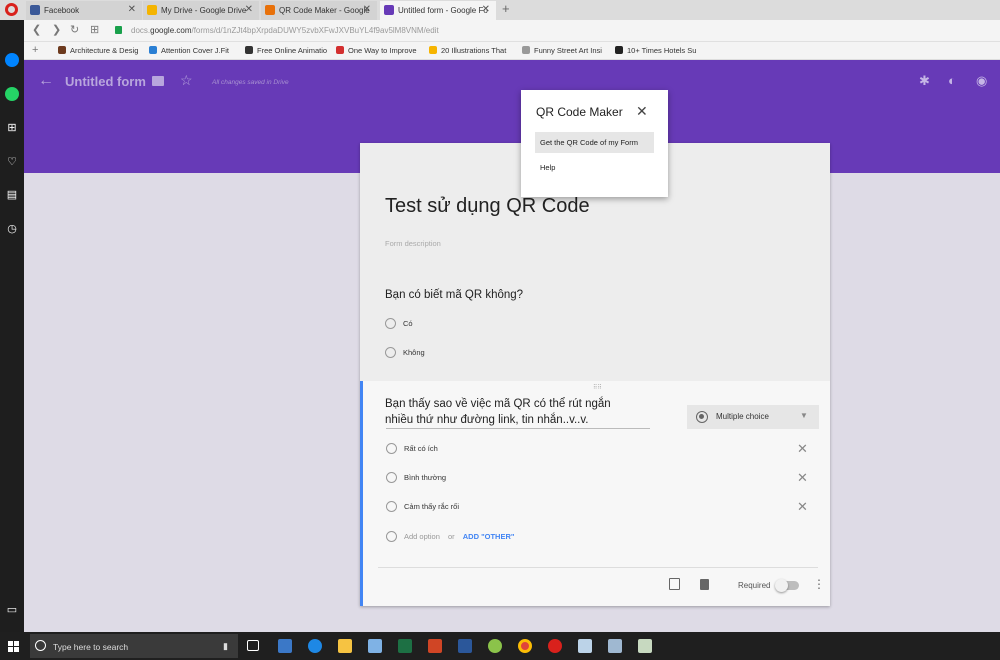 The width and height of the screenshot is (1000, 660). I want to click on mail-icon, so click(375, 646).